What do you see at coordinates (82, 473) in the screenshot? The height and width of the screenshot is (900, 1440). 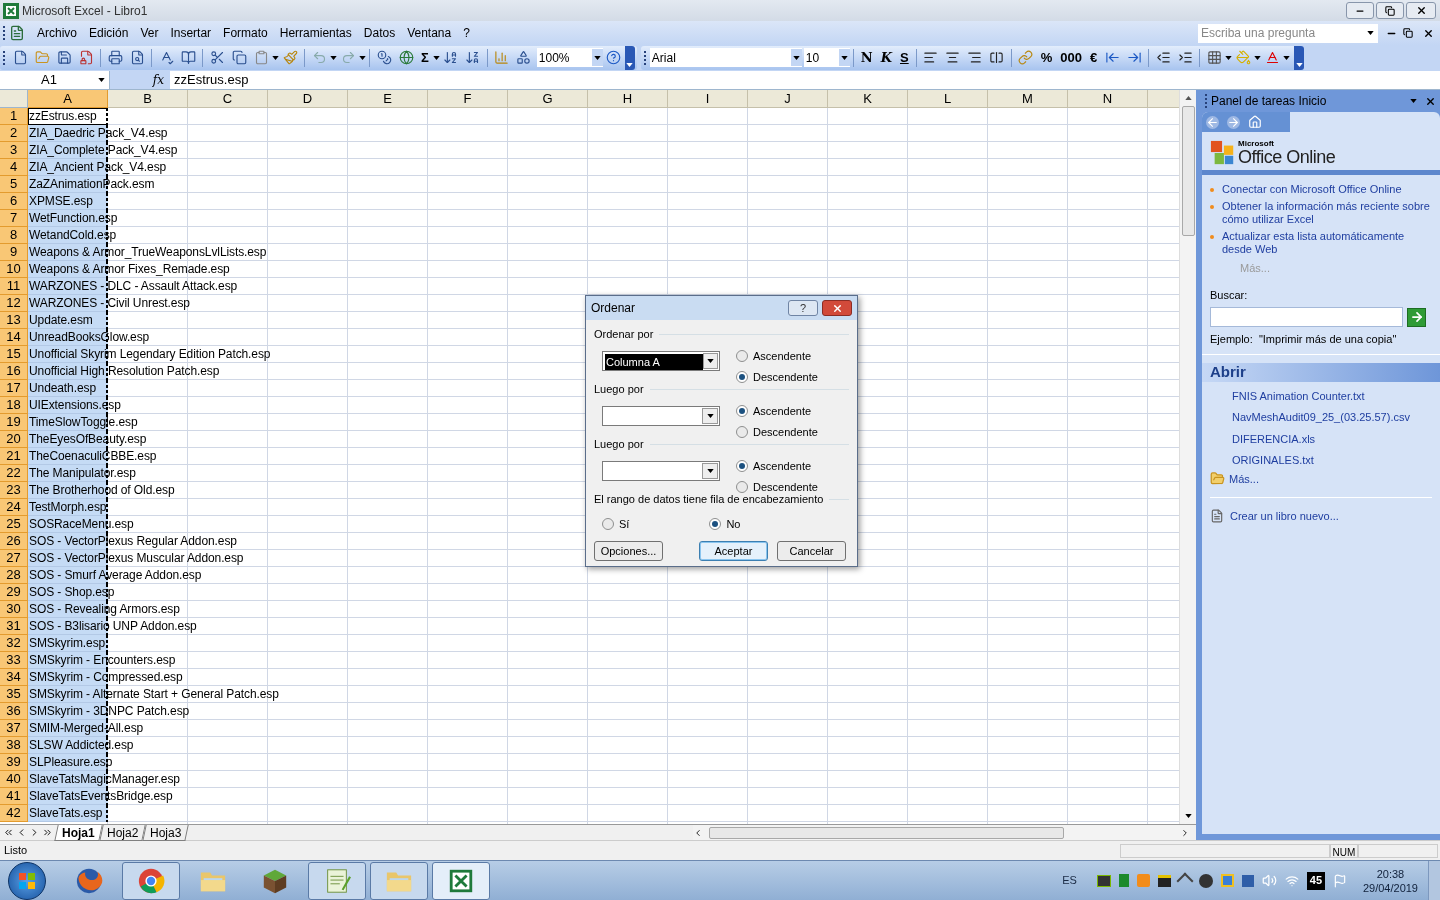 I see `table-cell: The Manipulator.esp` at bounding box center [82, 473].